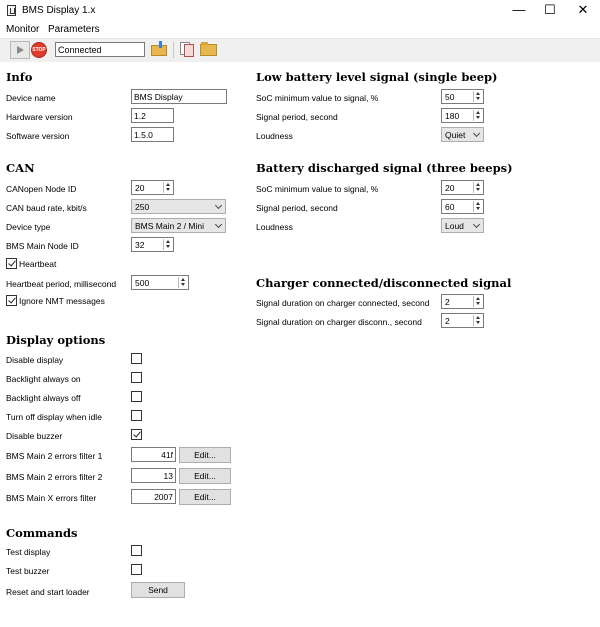 Image resolution: width=600 pixels, height=627 pixels. What do you see at coordinates (59, 10) in the screenshot?
I see `window-title: BMS Display 1.x` at bounding box center [59, 10].